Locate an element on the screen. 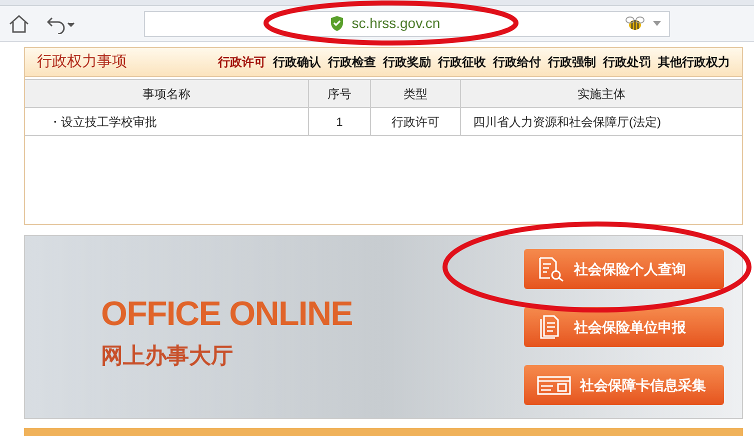 The width and height of the screenshot is (754, 436). address-bar: sc.hrss.gov.cn is located at coordinates (407, 23).